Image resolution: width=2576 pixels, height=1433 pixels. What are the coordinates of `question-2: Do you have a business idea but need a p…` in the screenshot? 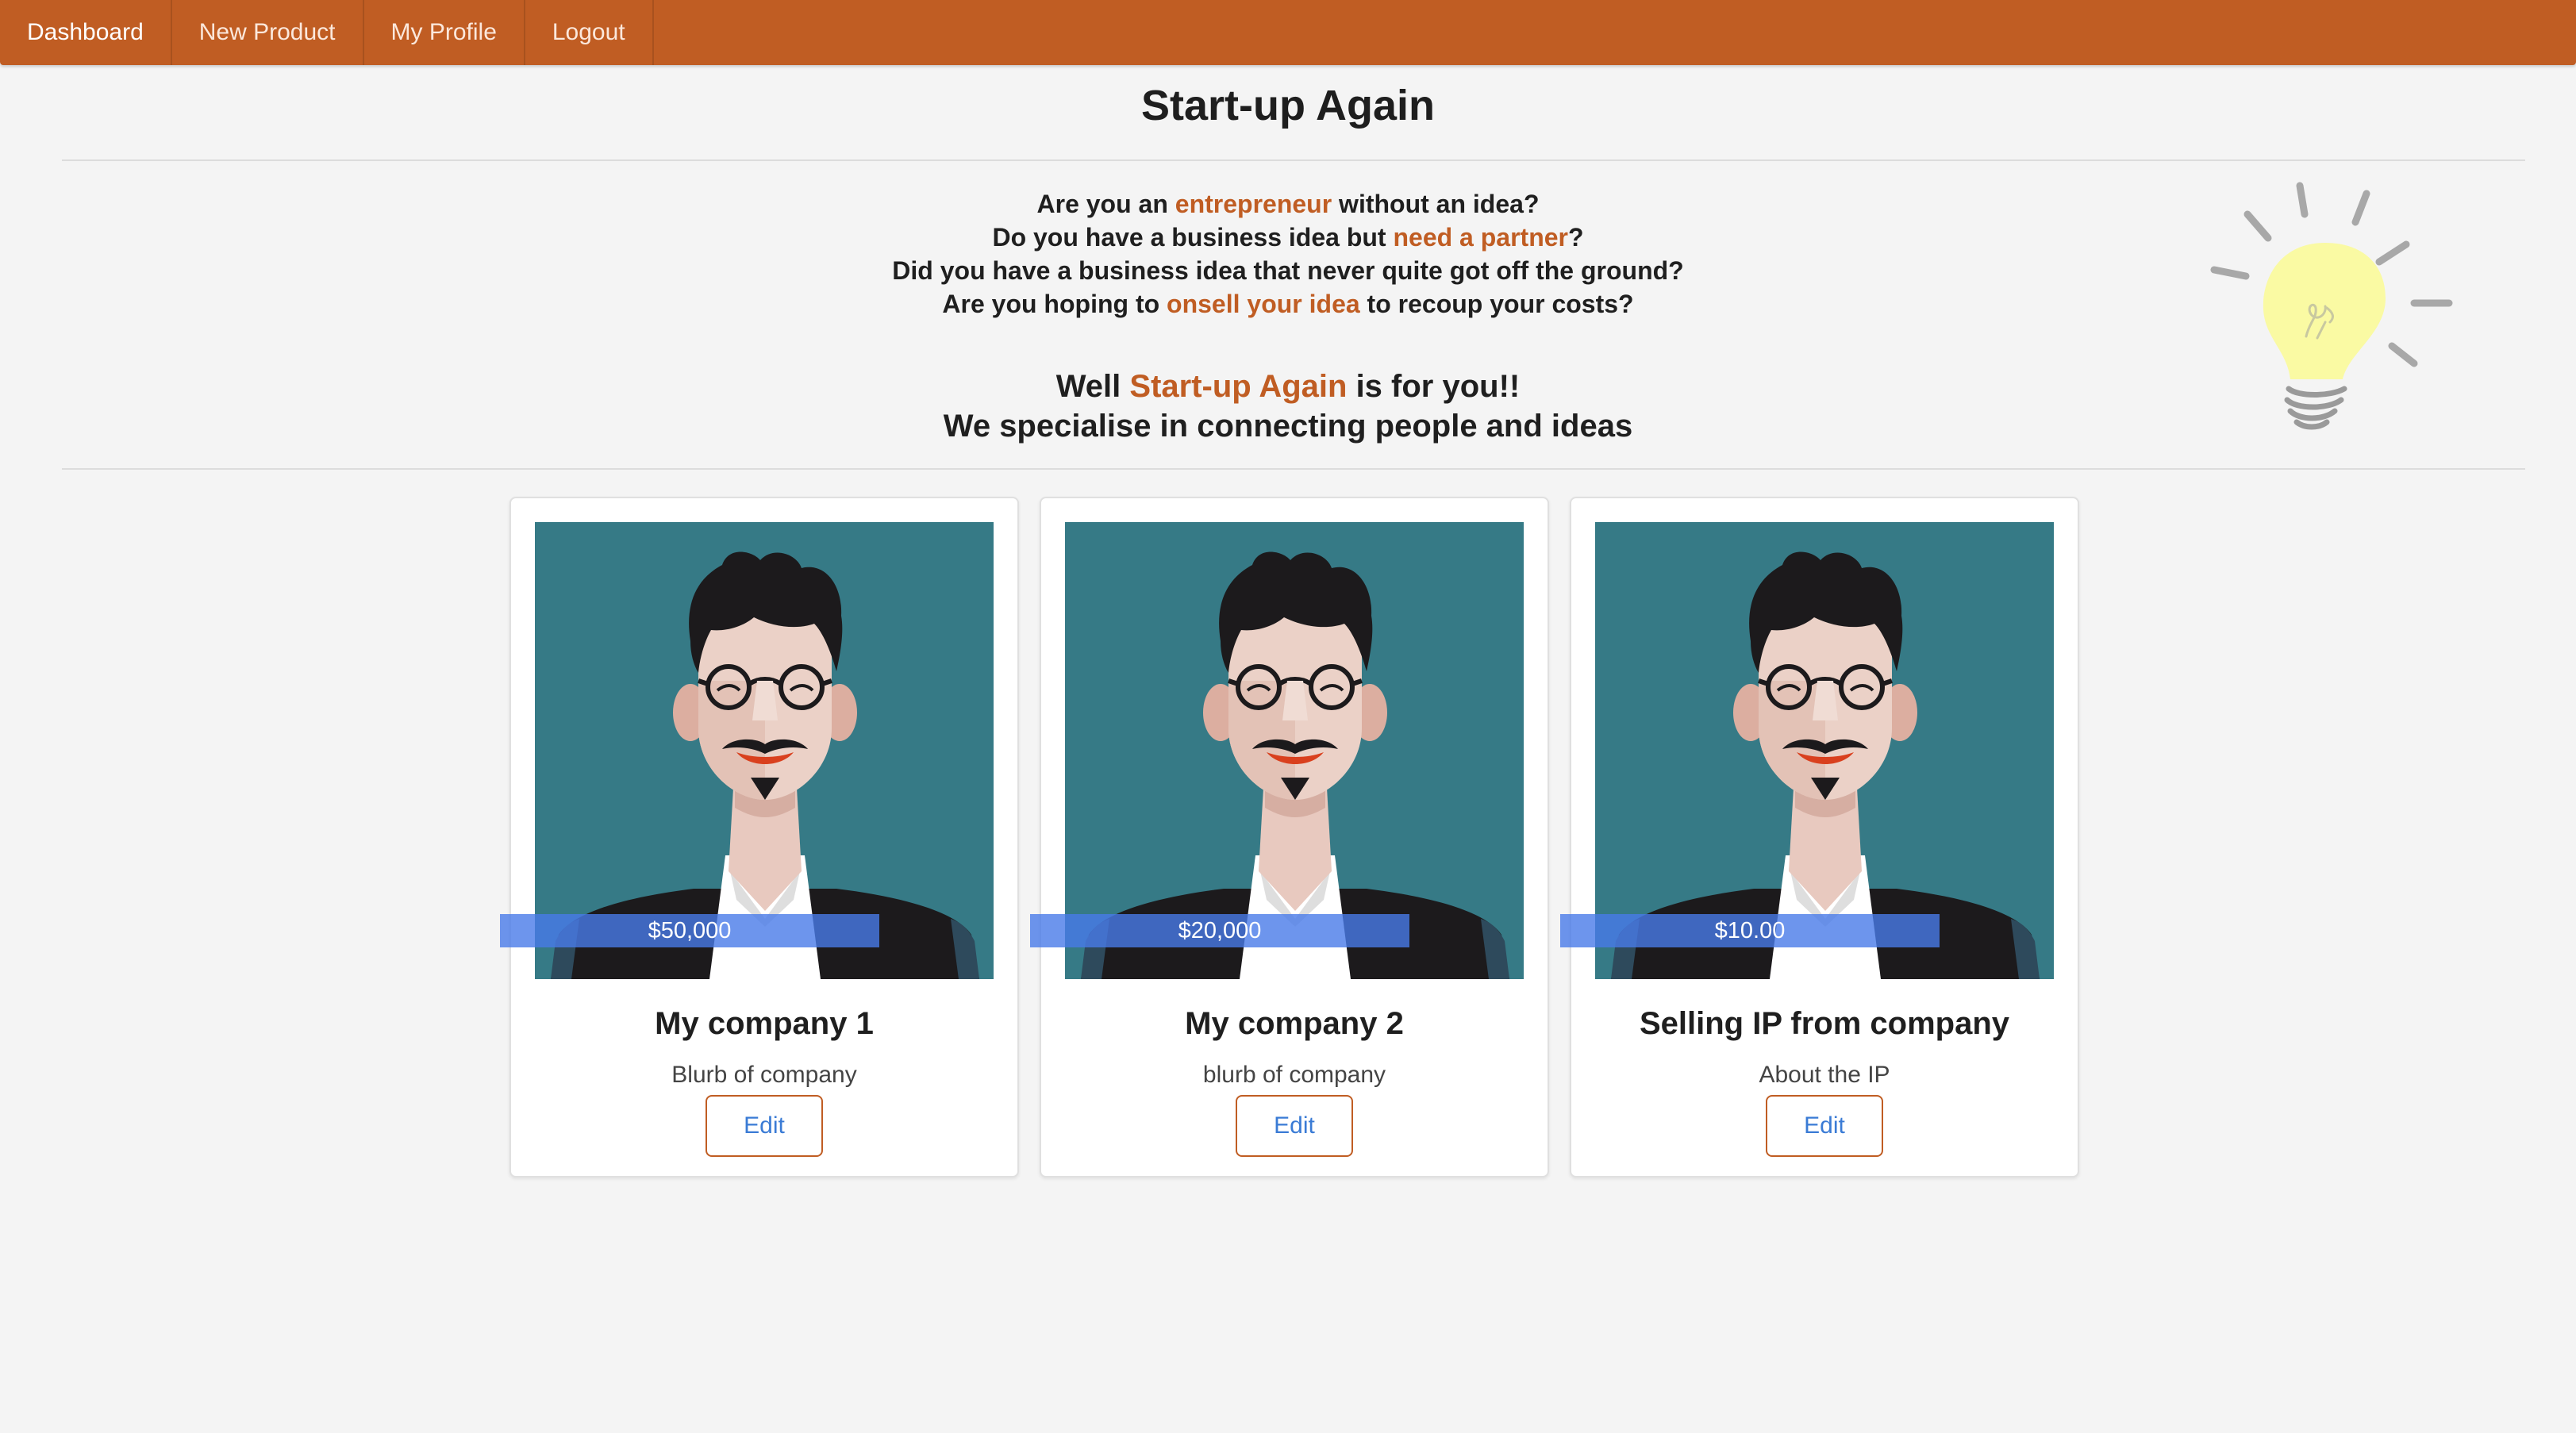 It's located at (1288, 238).